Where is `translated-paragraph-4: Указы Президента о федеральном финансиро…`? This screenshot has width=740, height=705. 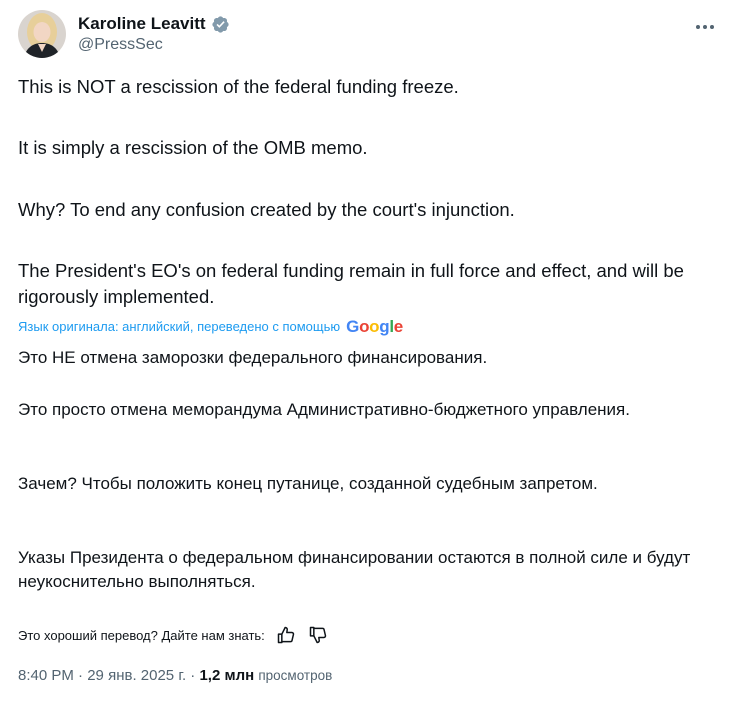
translated-paragraph-4: Указы Президента о федеральном финансиро… is located at coordinates (354, 569).